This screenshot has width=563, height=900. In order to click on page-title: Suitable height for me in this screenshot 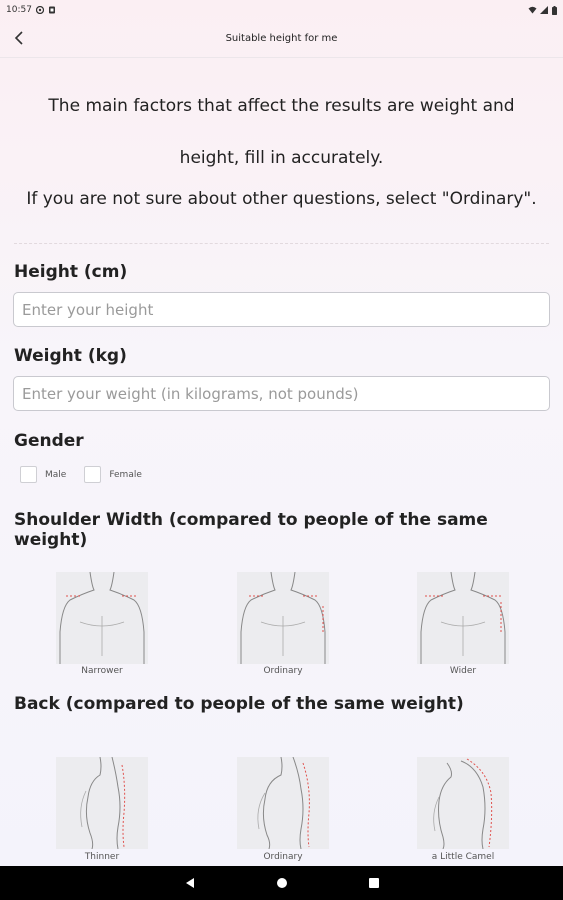, I will do `click(281, 38)`.